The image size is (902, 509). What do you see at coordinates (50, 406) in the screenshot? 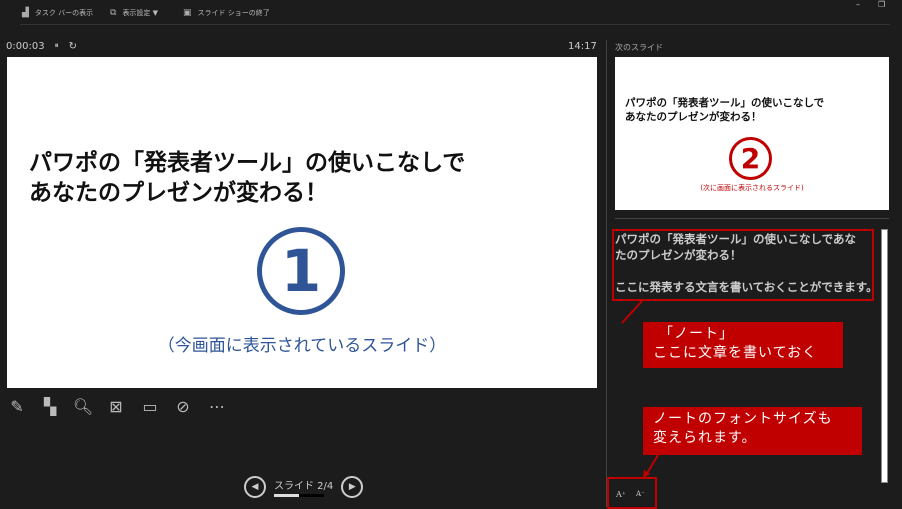
I see `all-slides-icon: ▚` at bounding box center [50, 406].